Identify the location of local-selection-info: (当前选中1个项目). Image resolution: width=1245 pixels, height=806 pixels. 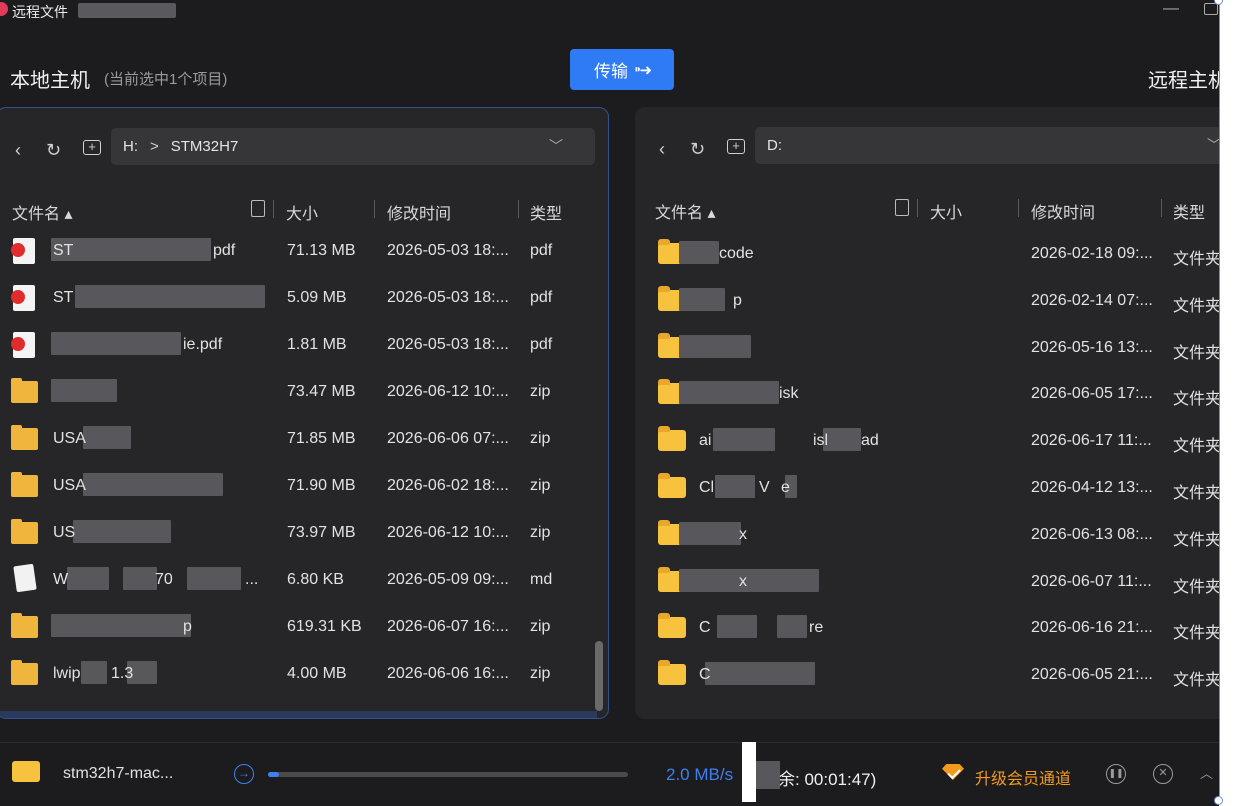
(166, 79).